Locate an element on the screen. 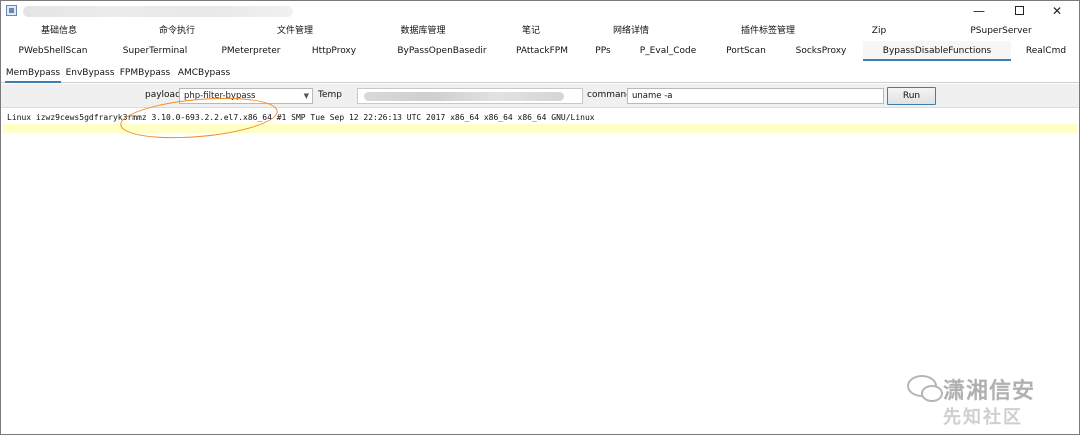 The height and width of the screenshot is (435, 1080). minimize-button: — is located at coordinates (979, 11).